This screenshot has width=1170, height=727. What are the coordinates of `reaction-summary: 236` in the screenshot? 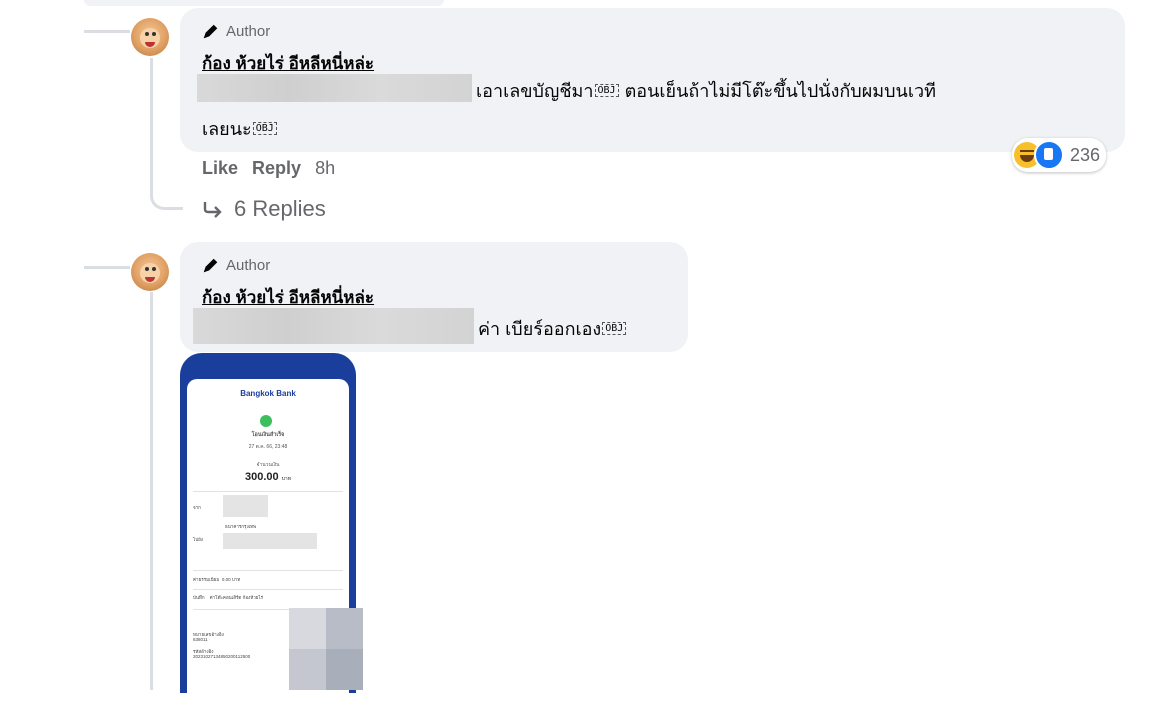 It's located at (1059, 155).